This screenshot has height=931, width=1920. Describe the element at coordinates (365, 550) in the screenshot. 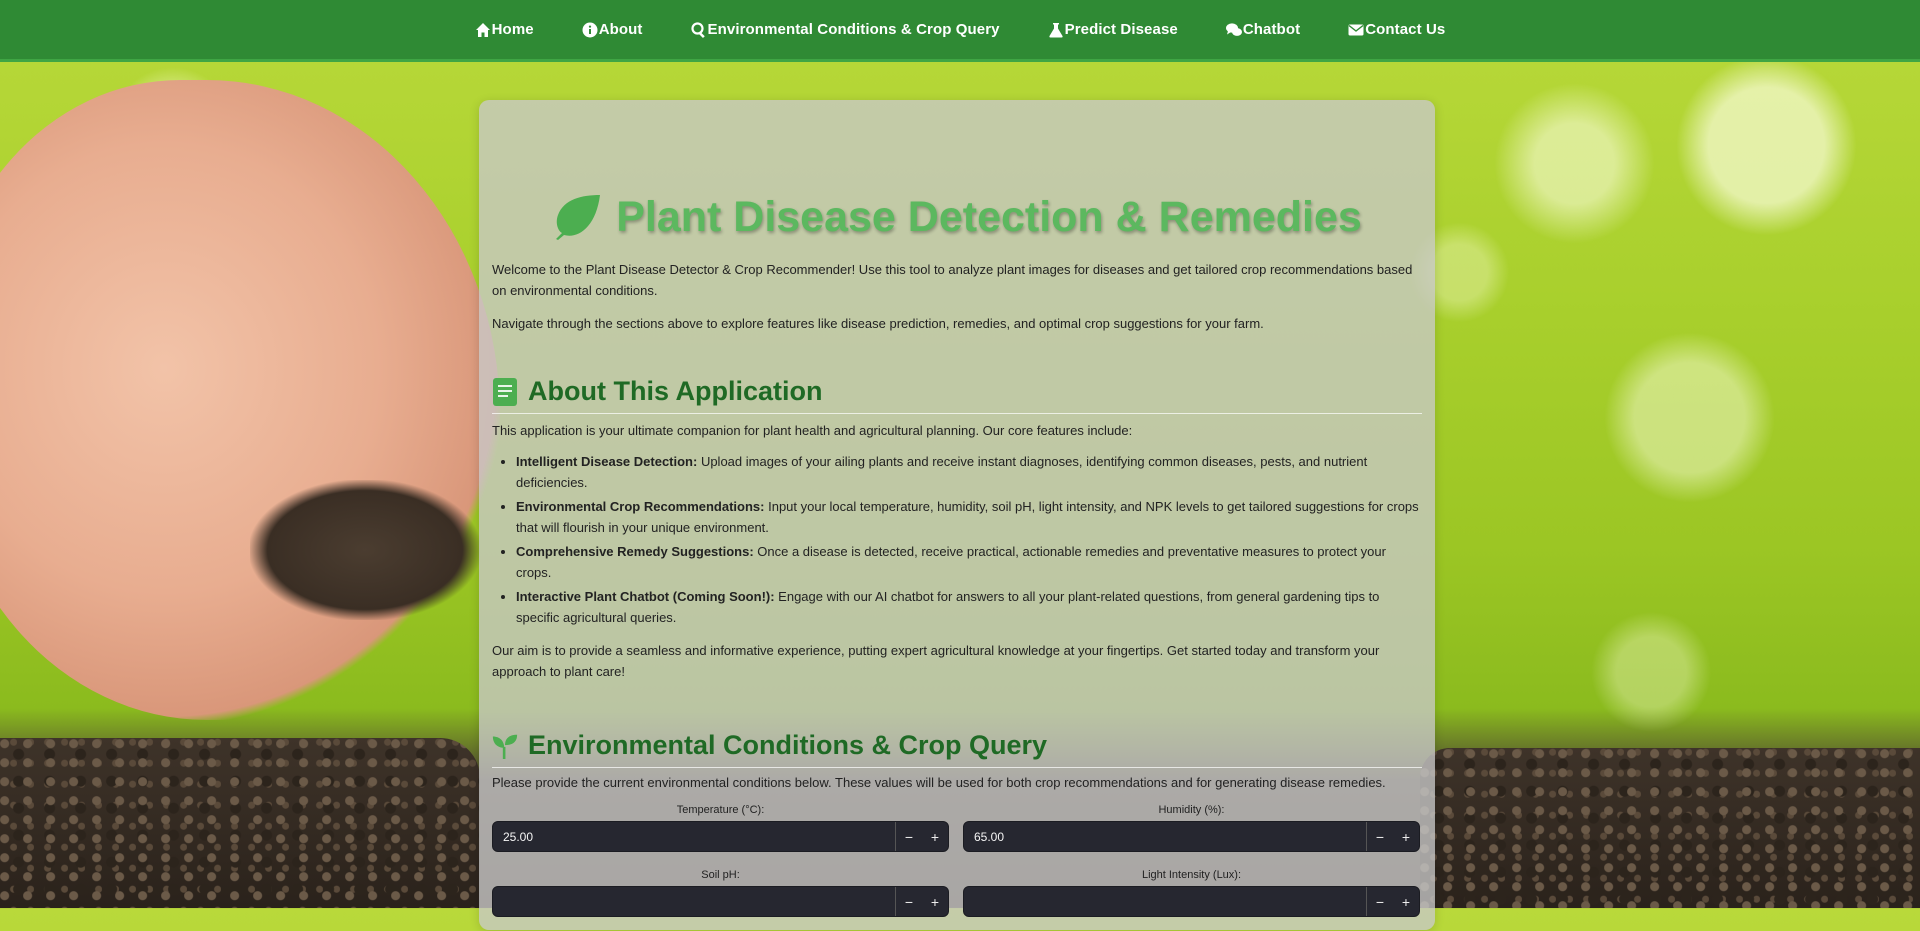

I see `background-soil-in-hand` at that location.